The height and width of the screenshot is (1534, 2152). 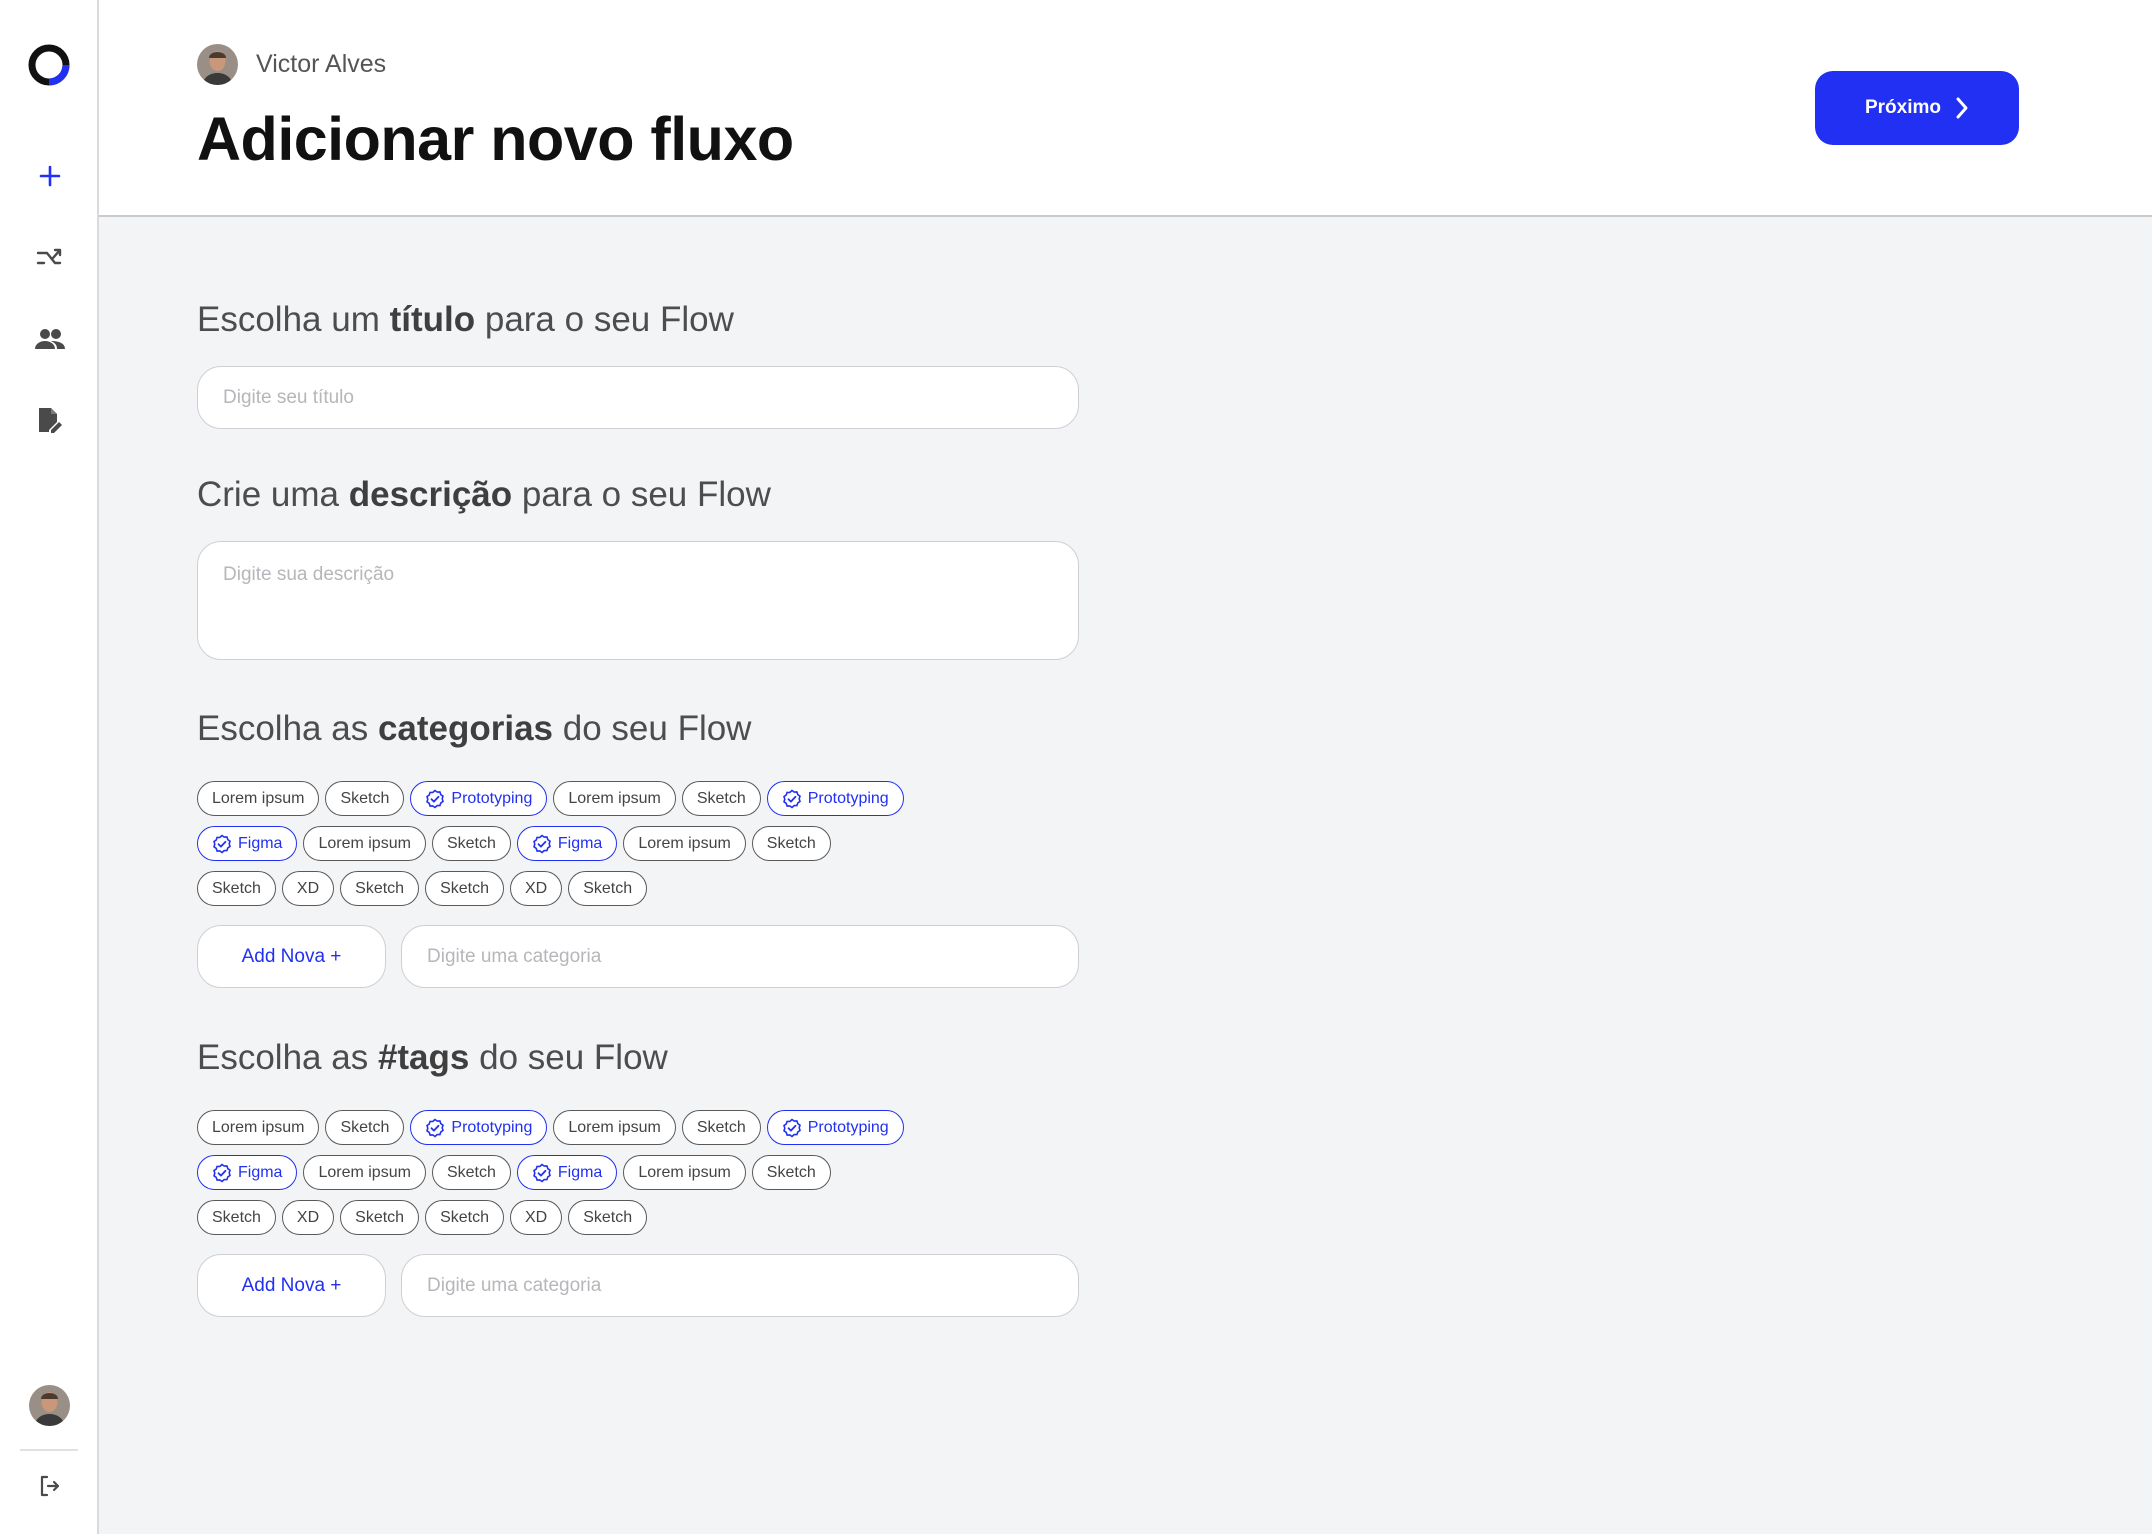 I want to click on edit-document-icon, so click(x=50, y=420).